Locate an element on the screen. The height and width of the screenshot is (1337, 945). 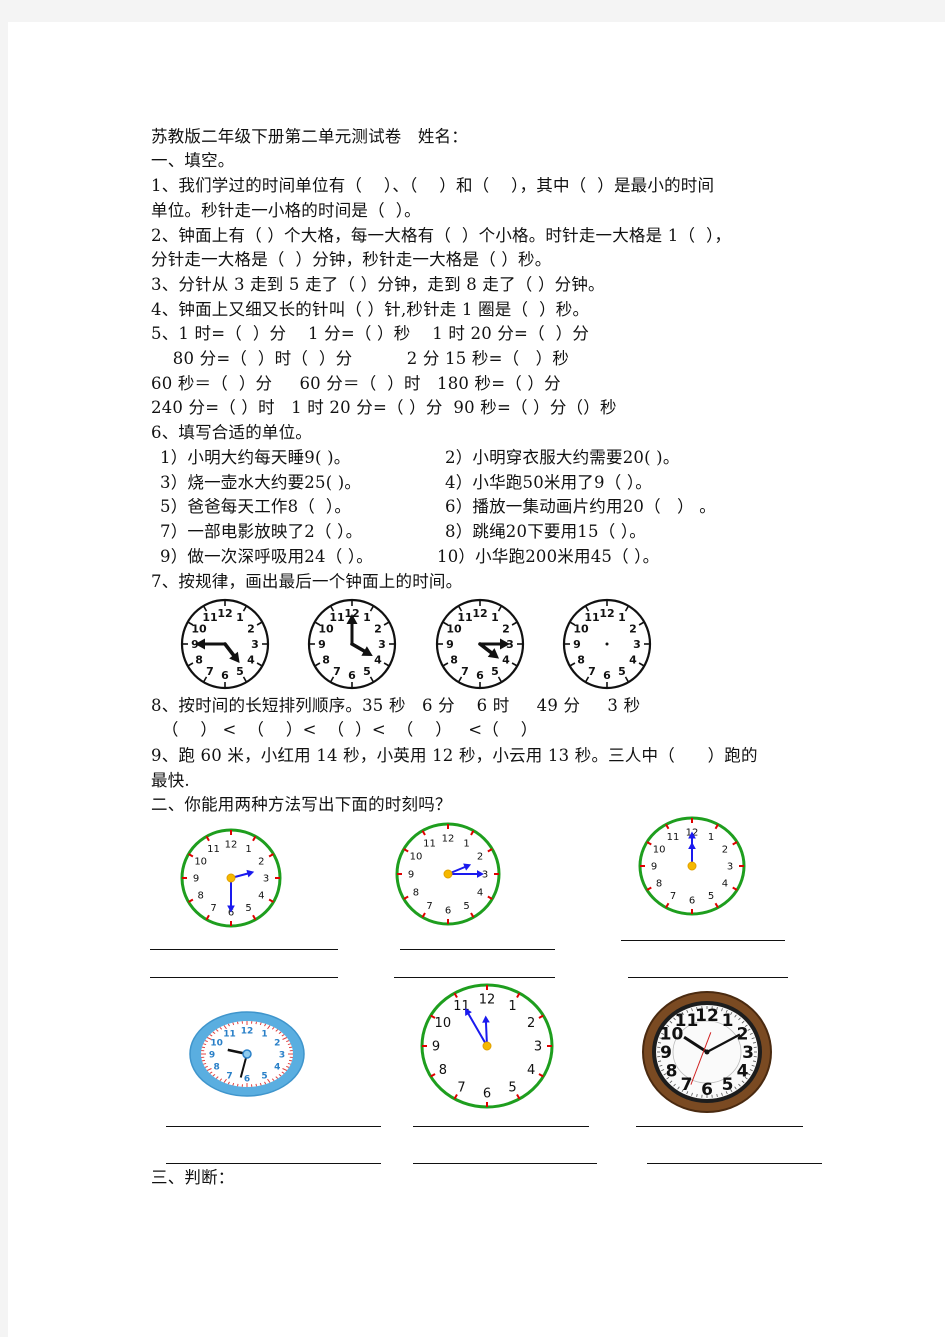
q6-item: 10）小华跑200米用45（ ）。 is located at coordinates (548, 556).